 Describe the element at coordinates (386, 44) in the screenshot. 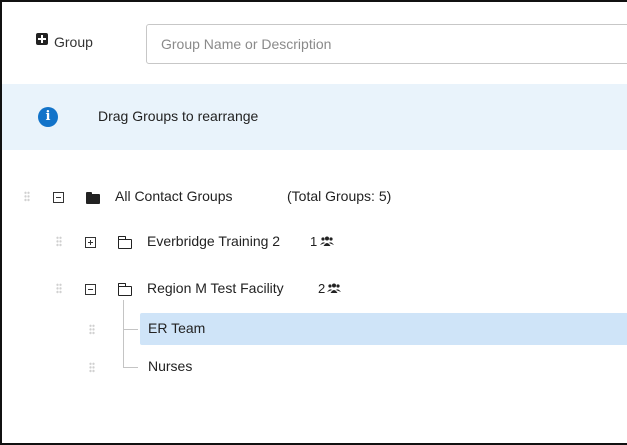

I see `group-search-input` at that location.